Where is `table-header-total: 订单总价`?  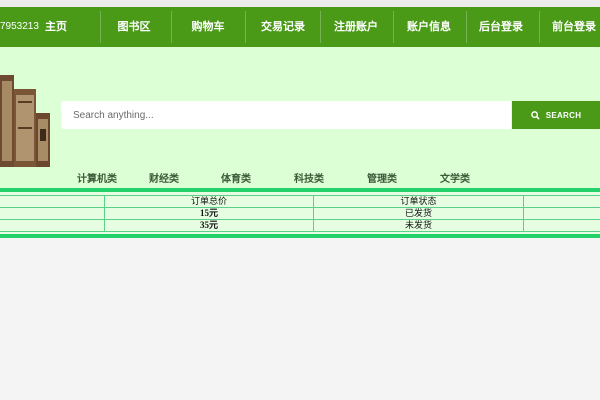
table-header-total: 订单总价 is located at coordinates (209, 201).